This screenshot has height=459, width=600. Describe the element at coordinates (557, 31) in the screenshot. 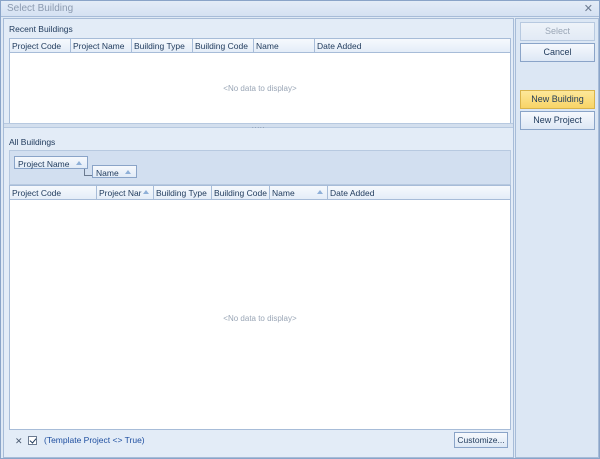

I see `select-button: Select` at that location.